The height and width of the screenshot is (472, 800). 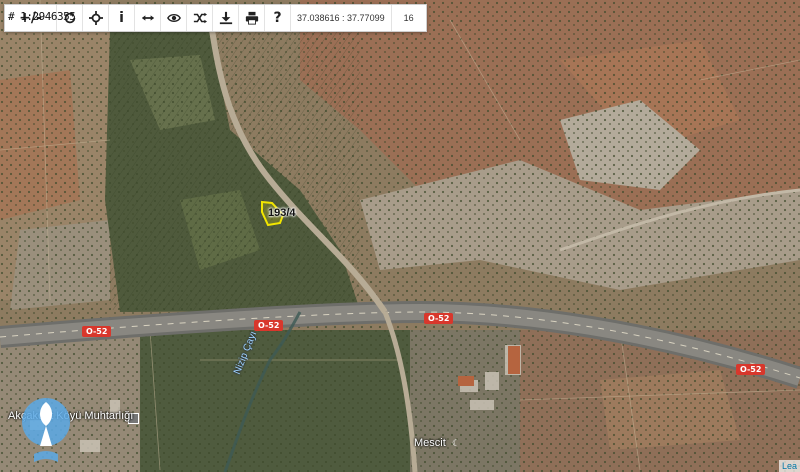 What do you see at coordinates (430, 443) in the screenshot?
I see `mescit-label: Mescit` at bounding box center [430, 443].